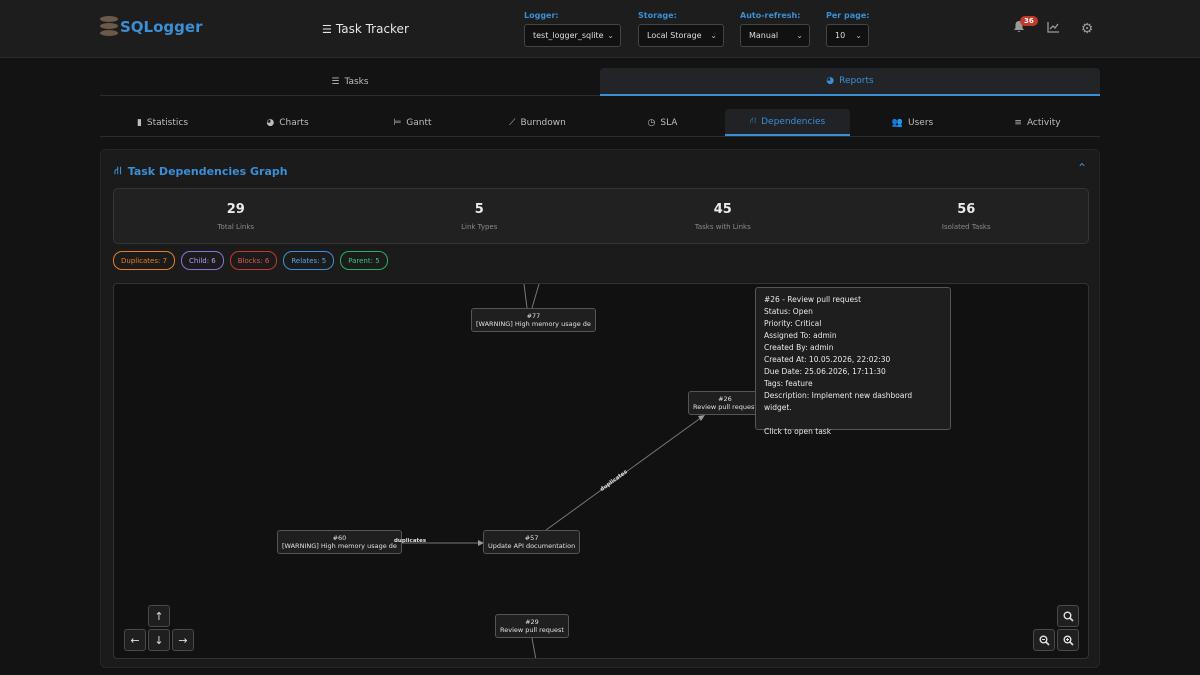 Image resolution: width=1200 pixels, height=675 pixels. I want to click on chevron-up-icon: ⌃, so click(1082, 168).